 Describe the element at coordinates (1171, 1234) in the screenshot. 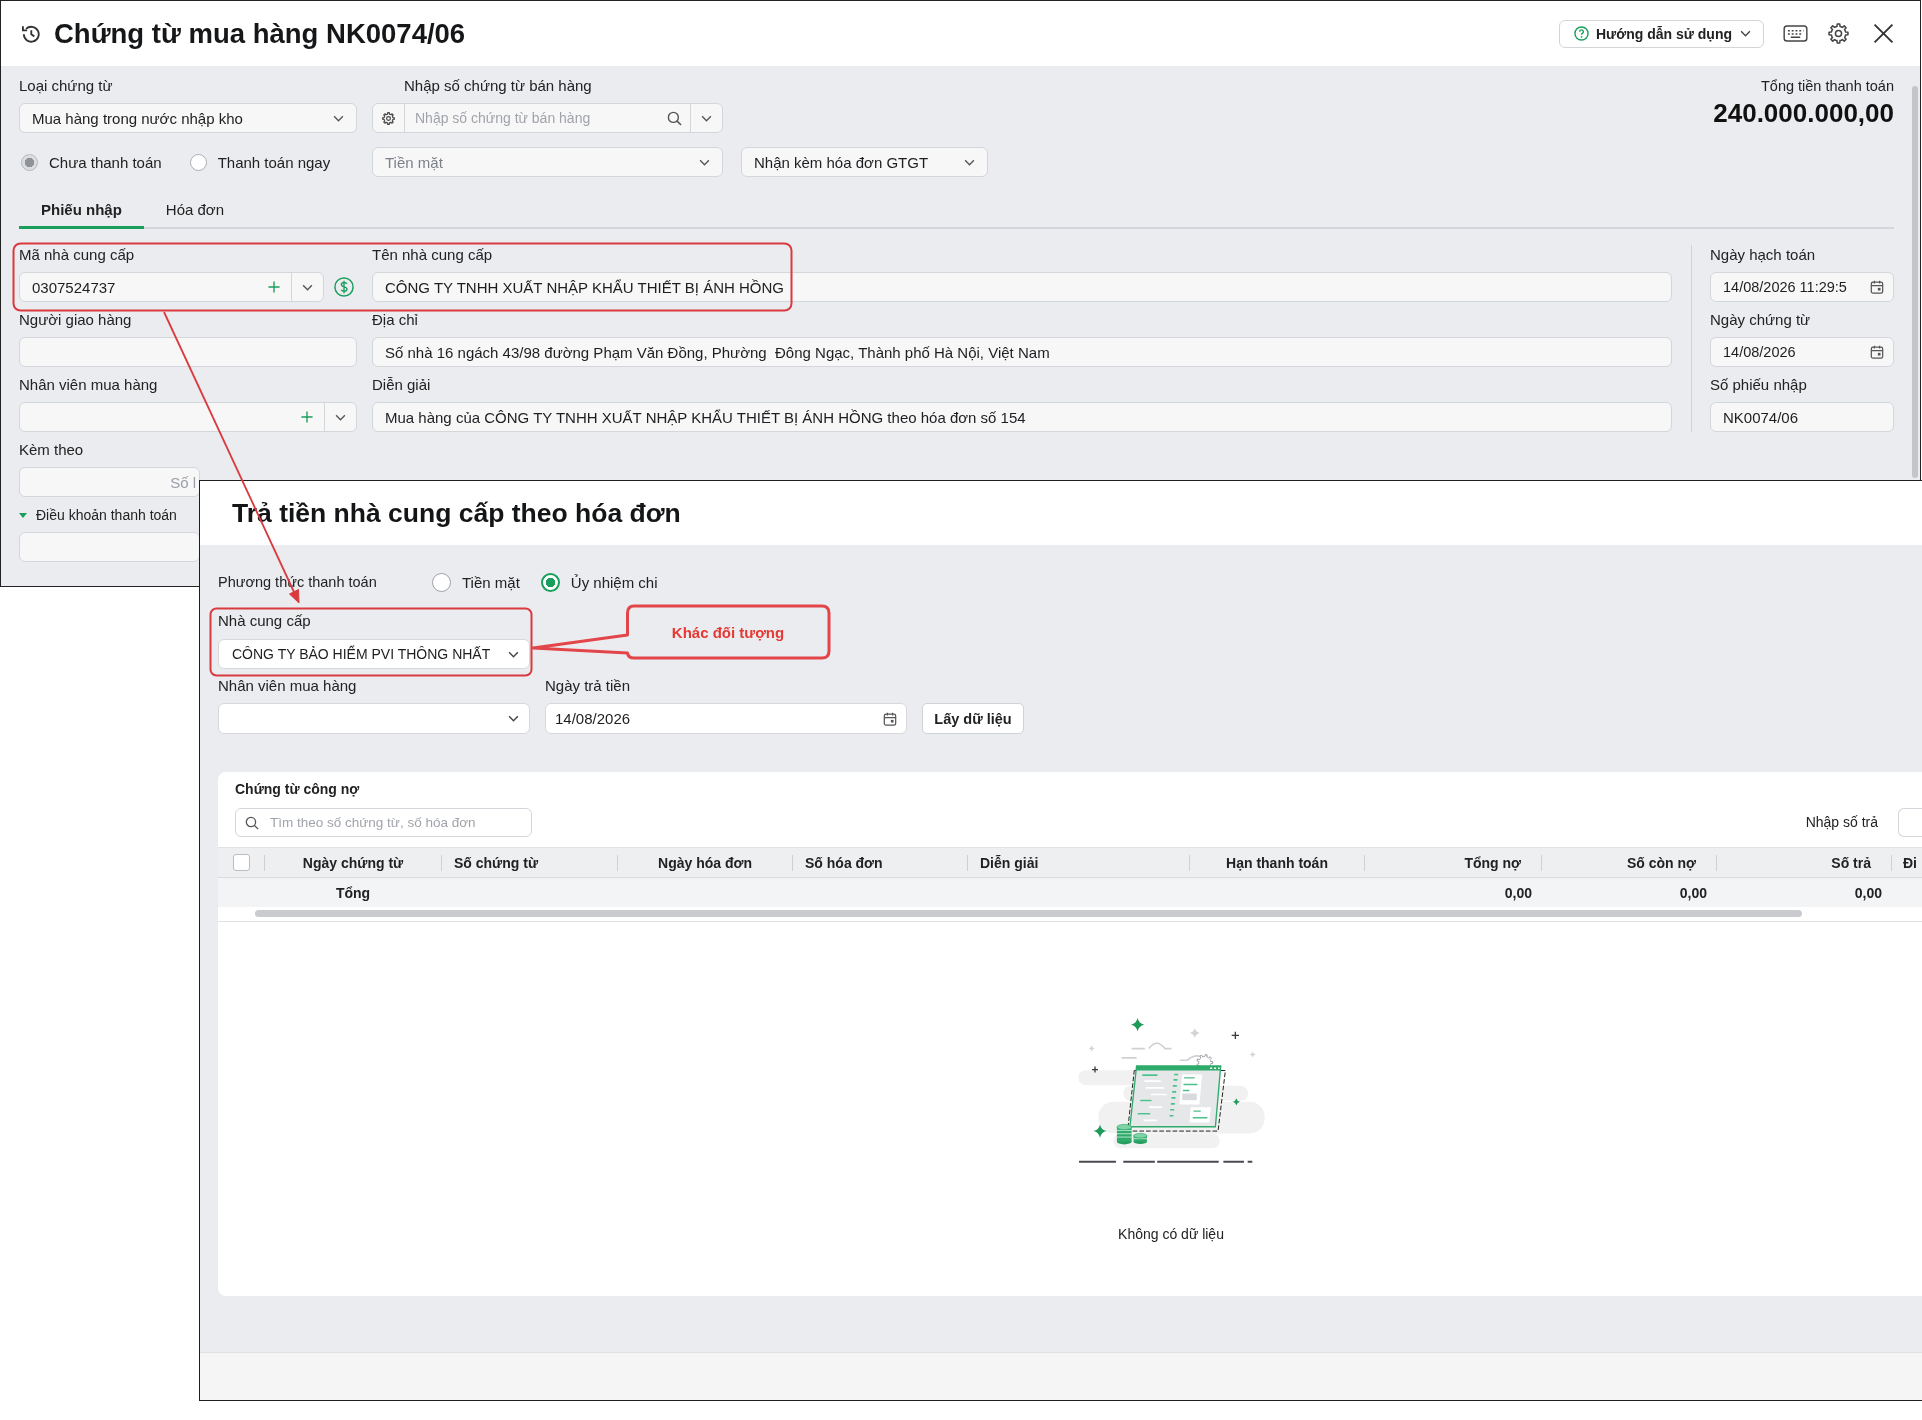

I see `empty-state-text: Không có dữ liệu` at that location.